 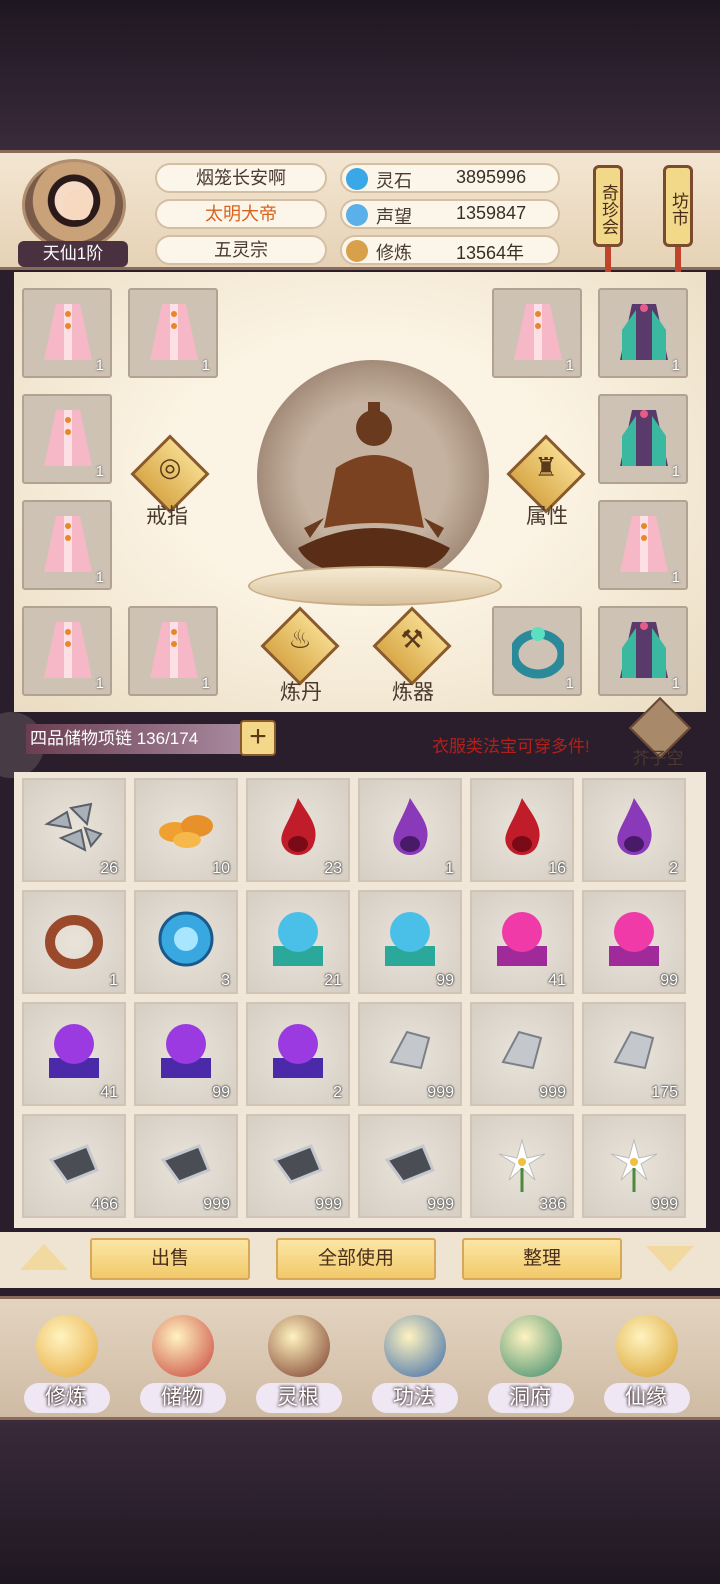 What do you see at coordinates (74, 942) in the screenshot?
I see `inventory-item-wooden-ring: 1` at bounding box center [74, 942].